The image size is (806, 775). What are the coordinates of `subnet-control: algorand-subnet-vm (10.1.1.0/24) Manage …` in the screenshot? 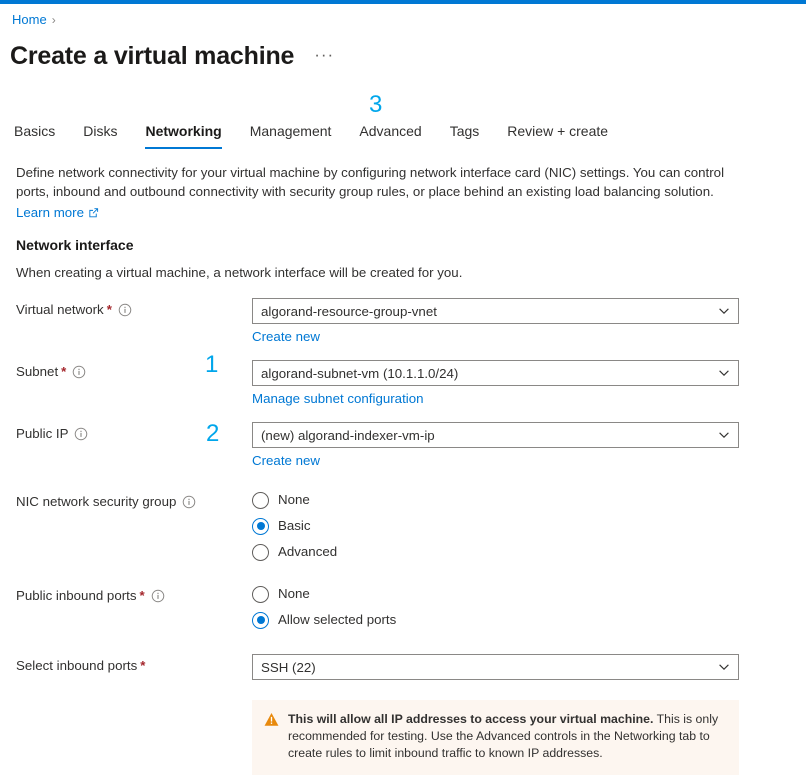 It's located at (529, 384).